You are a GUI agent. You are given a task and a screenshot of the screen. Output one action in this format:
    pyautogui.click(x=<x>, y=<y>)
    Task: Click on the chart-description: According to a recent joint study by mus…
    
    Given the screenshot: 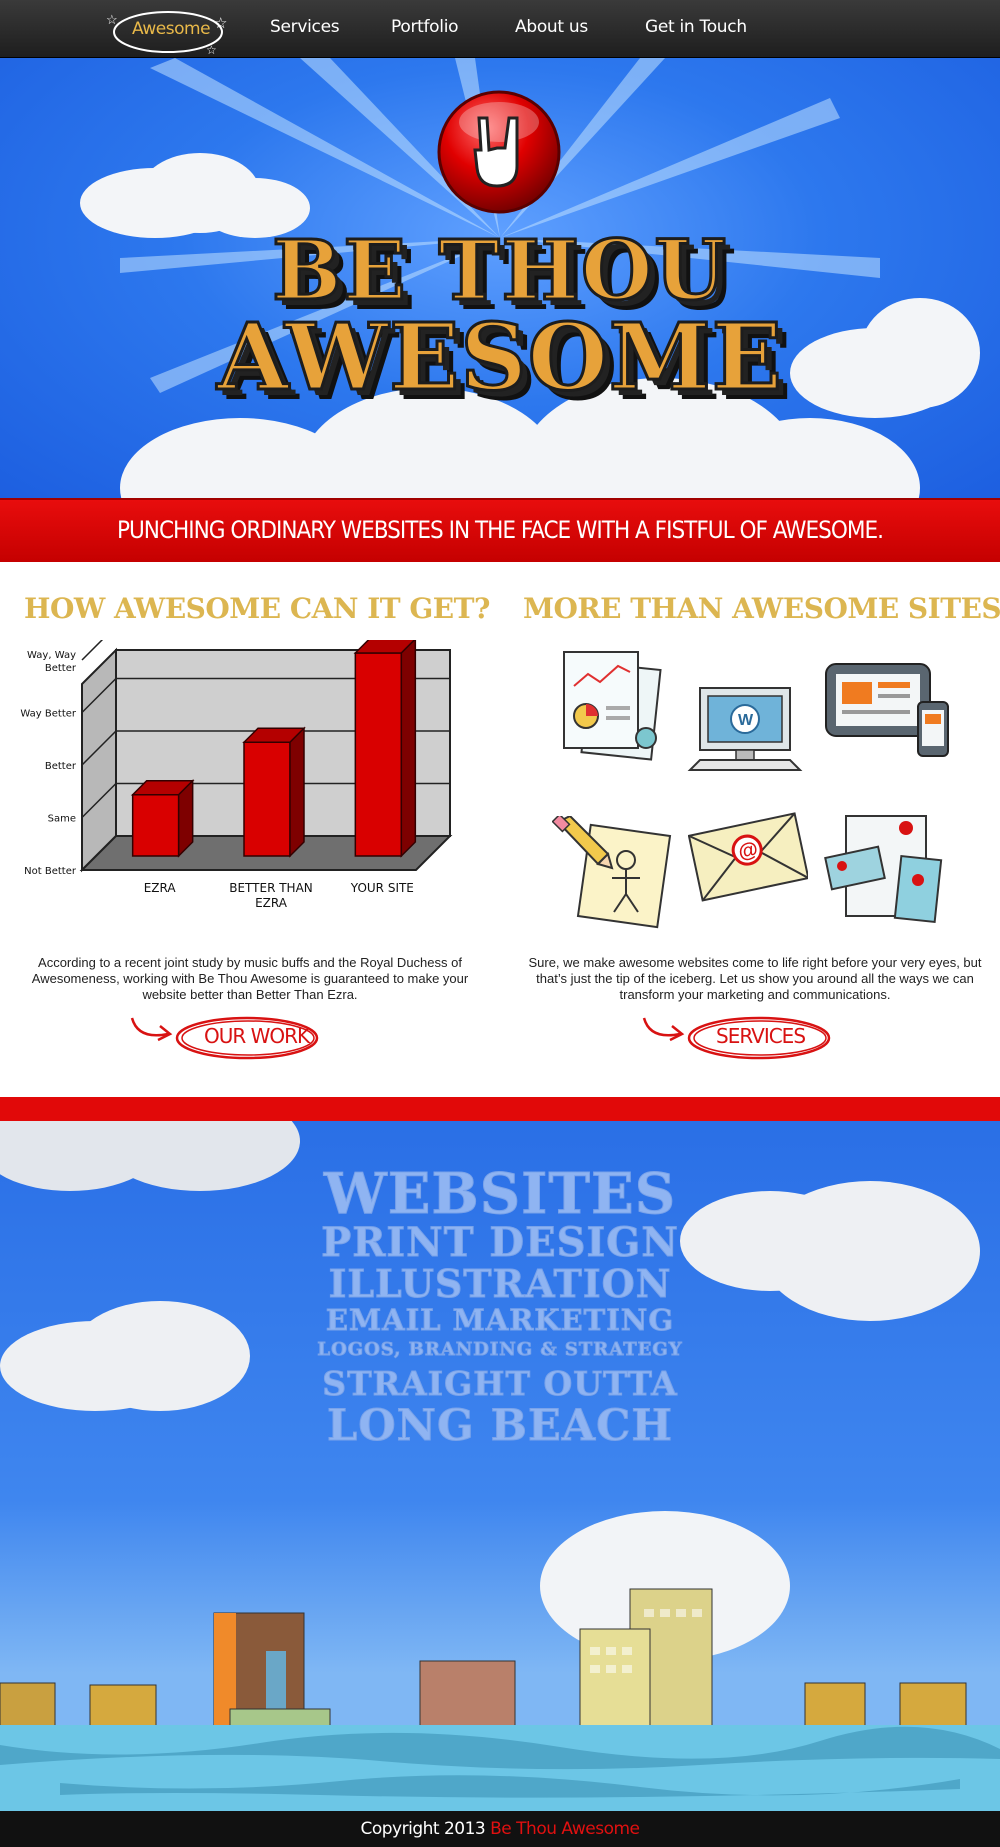 What is the action you would take?
    pyautogui.click(x=250, y=978)
    